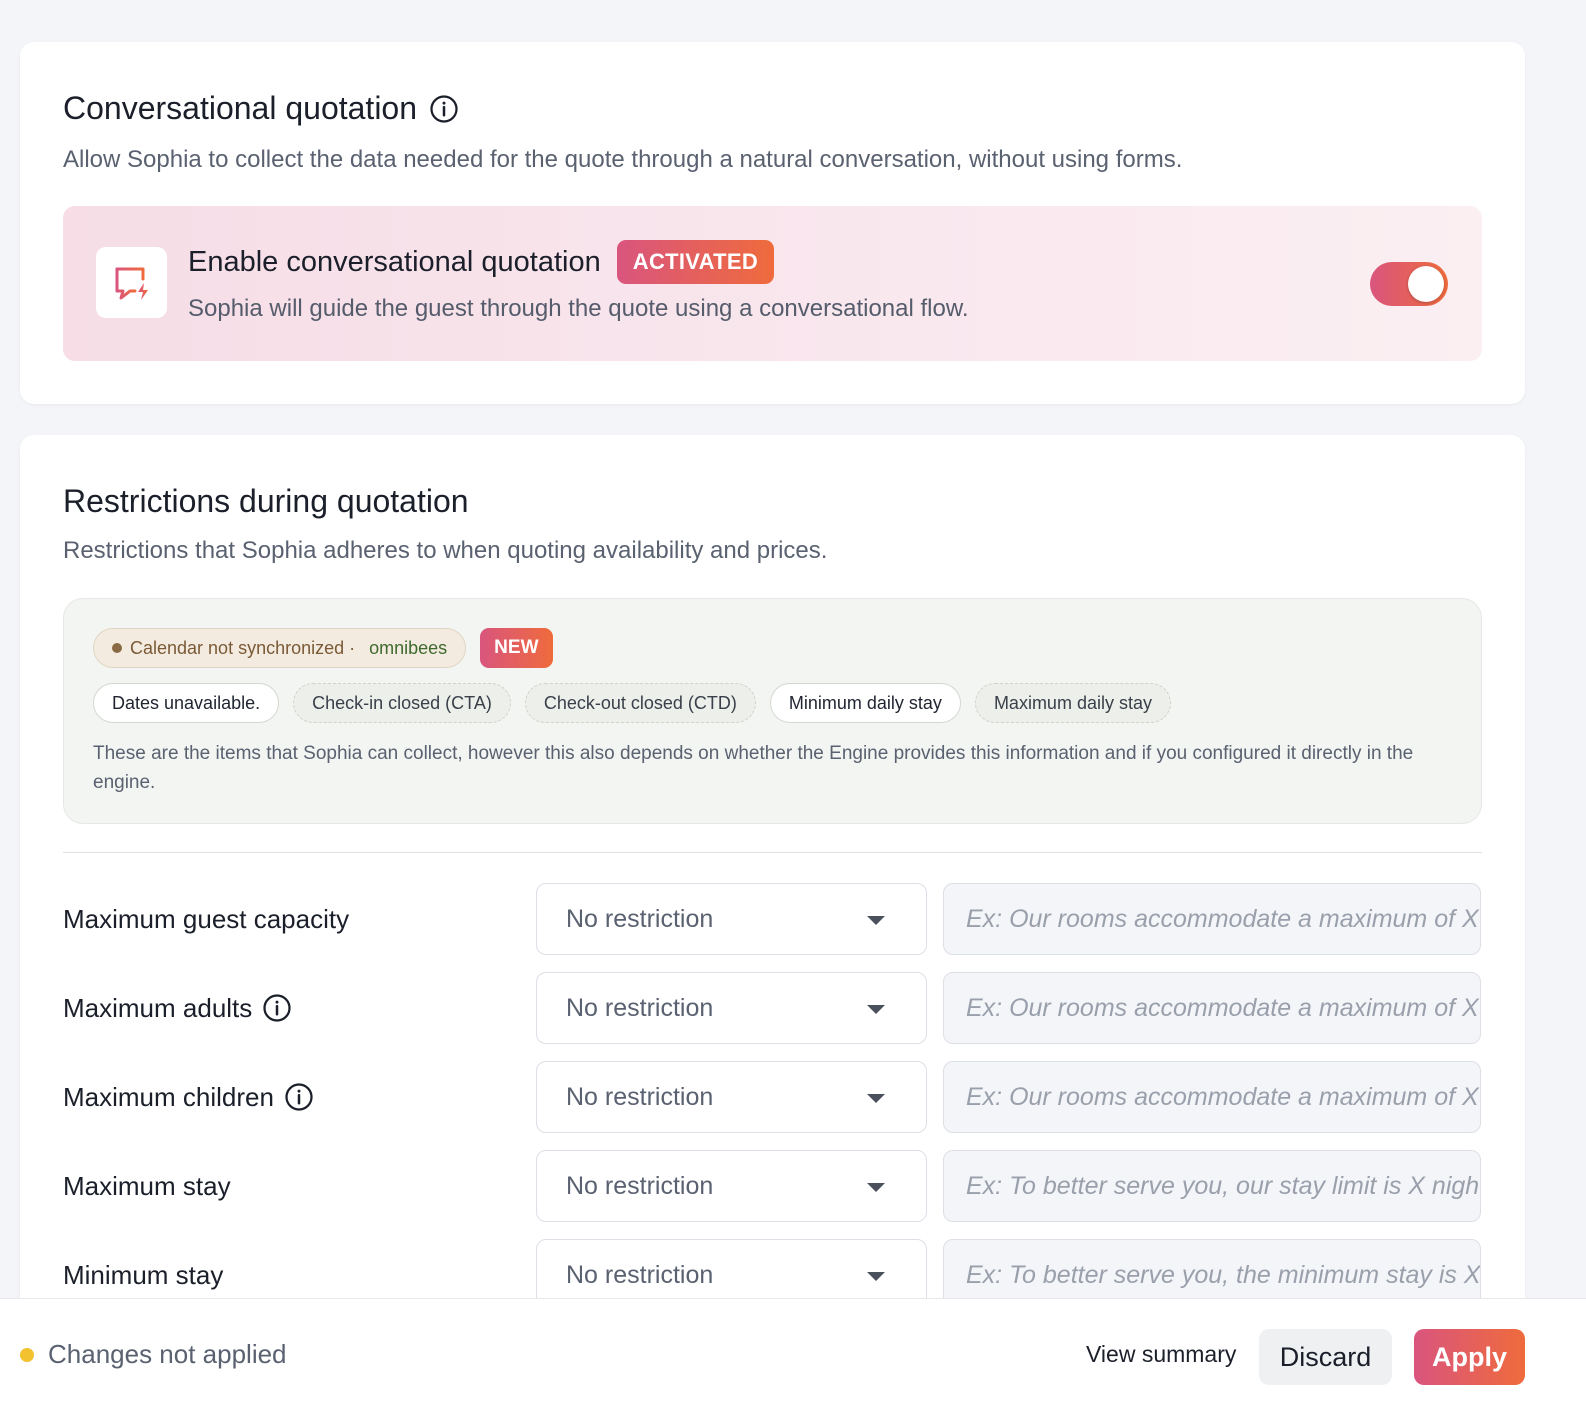  Describe the element at coordinates (167, 1354) in the screenshot. I see `status-text: Changes not applied` at that location.